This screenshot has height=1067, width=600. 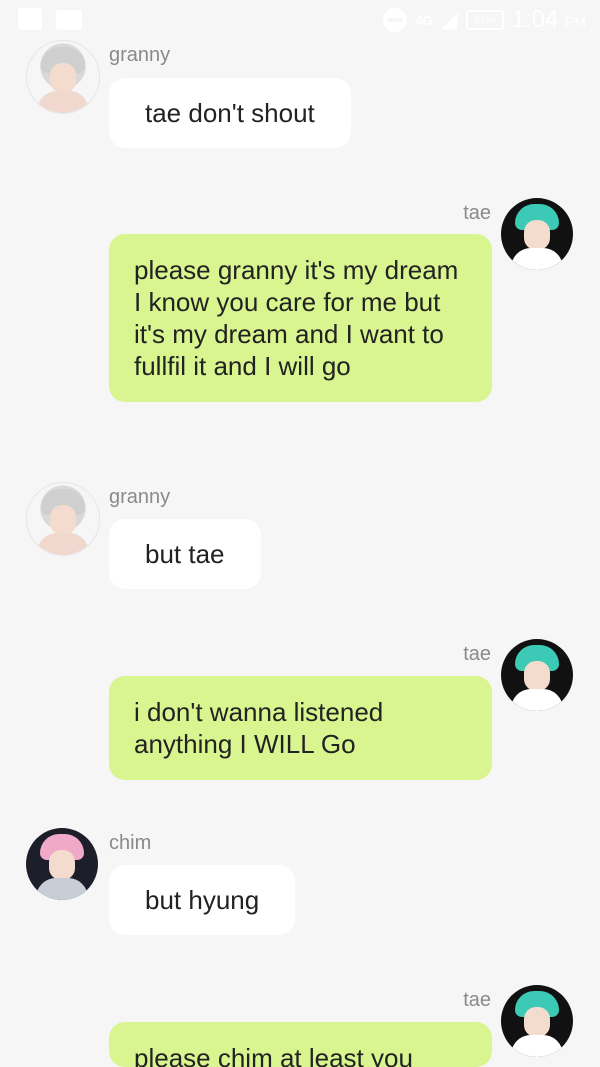 I want to click on sender-name: chim, so click(x=130, y=843).